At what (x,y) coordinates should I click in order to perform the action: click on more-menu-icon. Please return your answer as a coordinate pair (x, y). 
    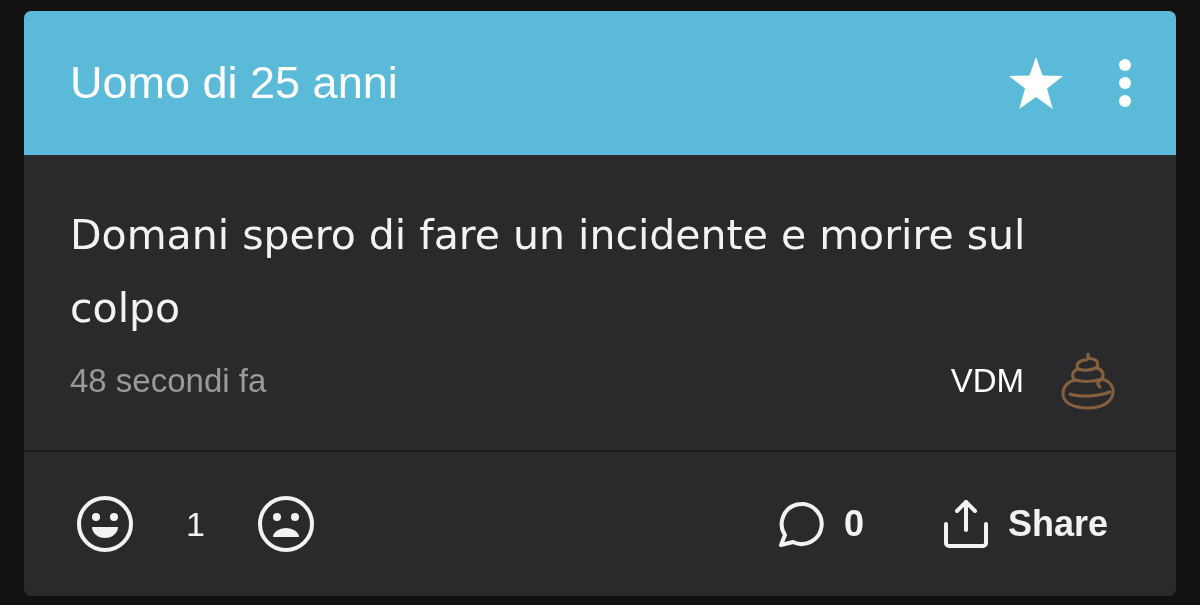
    Looking at the image, I should click on (1125, 83).